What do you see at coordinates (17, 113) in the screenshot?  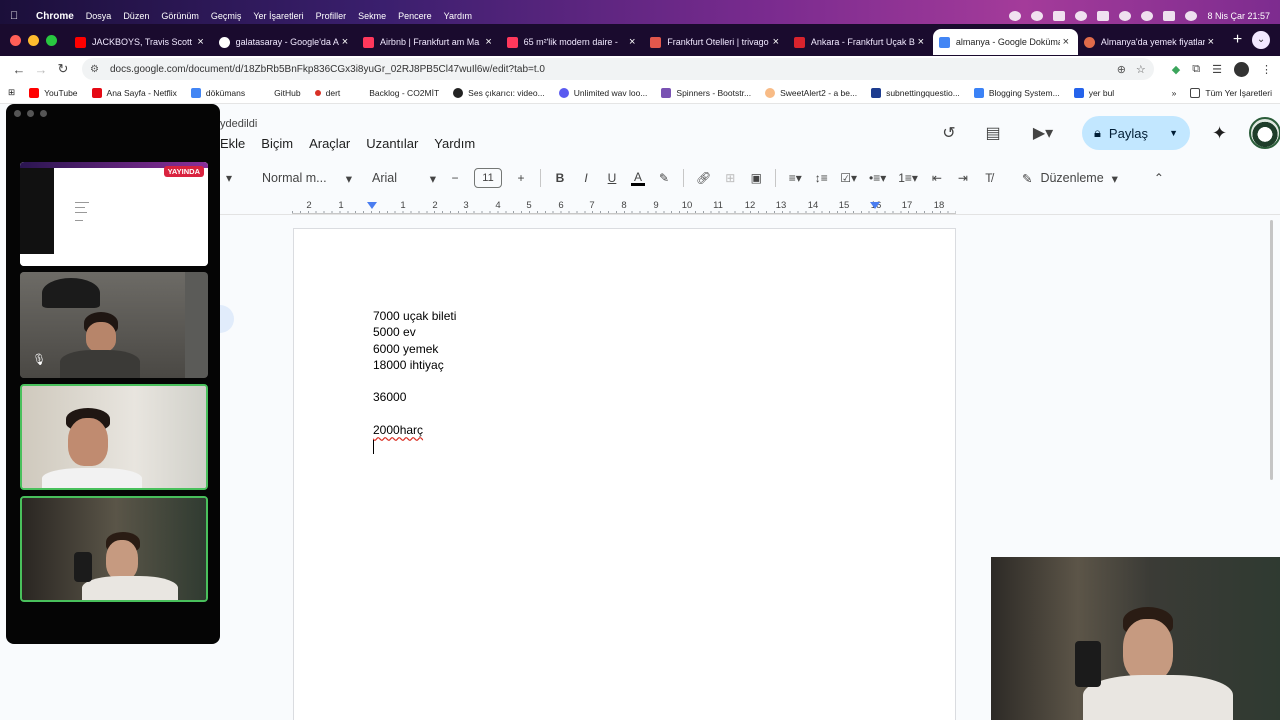 I see `close-window-icon` at bounding box center [17, 113].